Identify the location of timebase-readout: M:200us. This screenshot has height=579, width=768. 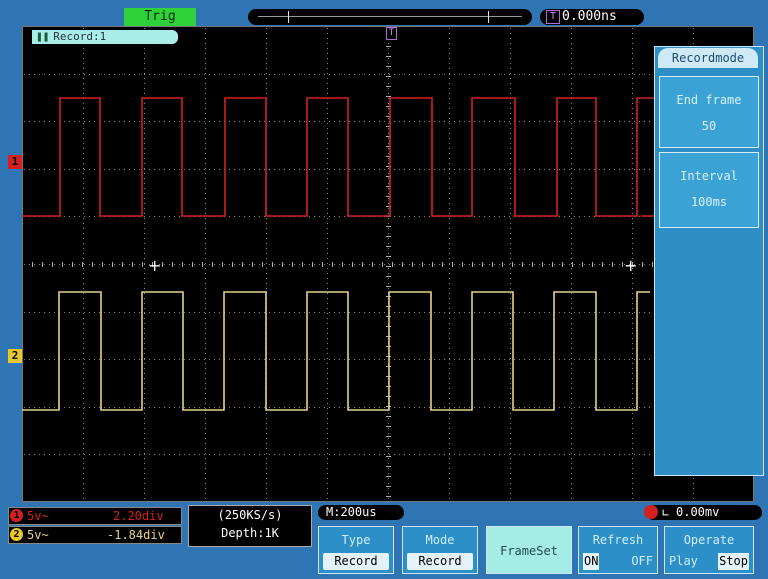
(361, 512).